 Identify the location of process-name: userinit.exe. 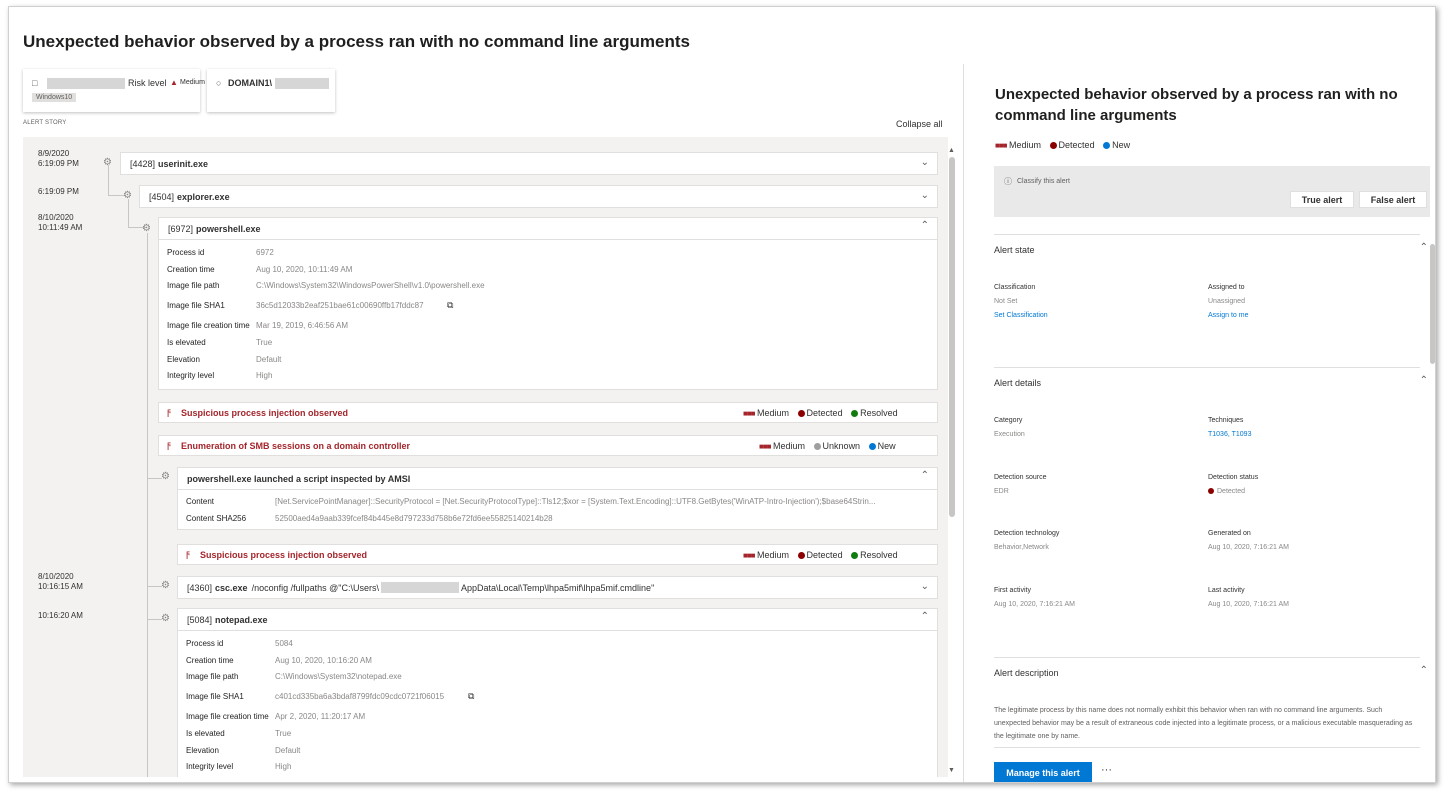
(183, 163).